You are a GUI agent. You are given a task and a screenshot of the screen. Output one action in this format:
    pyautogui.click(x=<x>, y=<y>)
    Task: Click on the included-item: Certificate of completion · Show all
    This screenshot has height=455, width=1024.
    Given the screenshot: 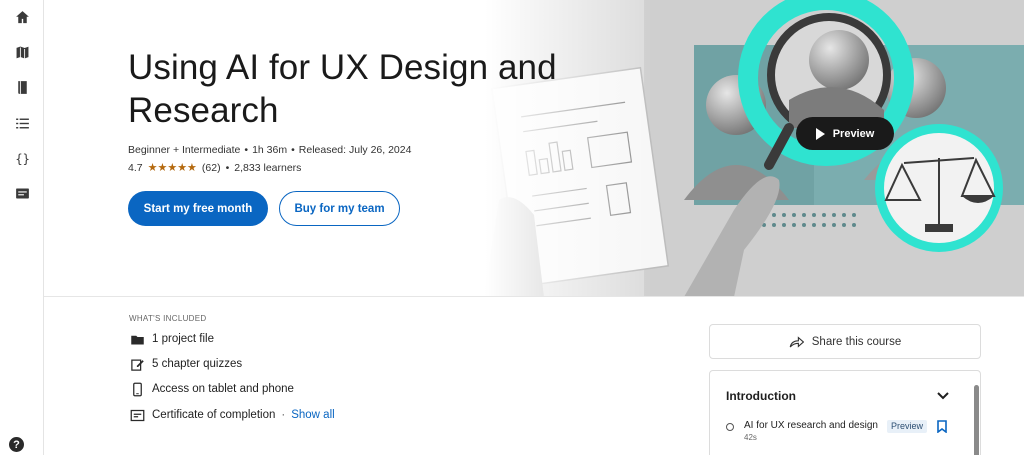 What is the action you would take?
    pyautogui.click(x=232, y=415)
    